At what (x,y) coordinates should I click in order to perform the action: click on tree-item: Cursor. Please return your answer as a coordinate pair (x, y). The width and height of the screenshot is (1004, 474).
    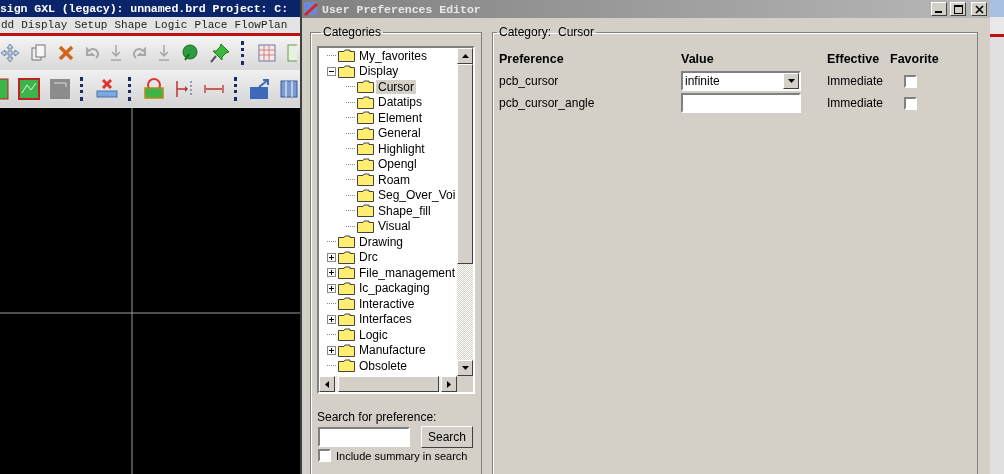
    Looking at the image, I should click on (396, 86).